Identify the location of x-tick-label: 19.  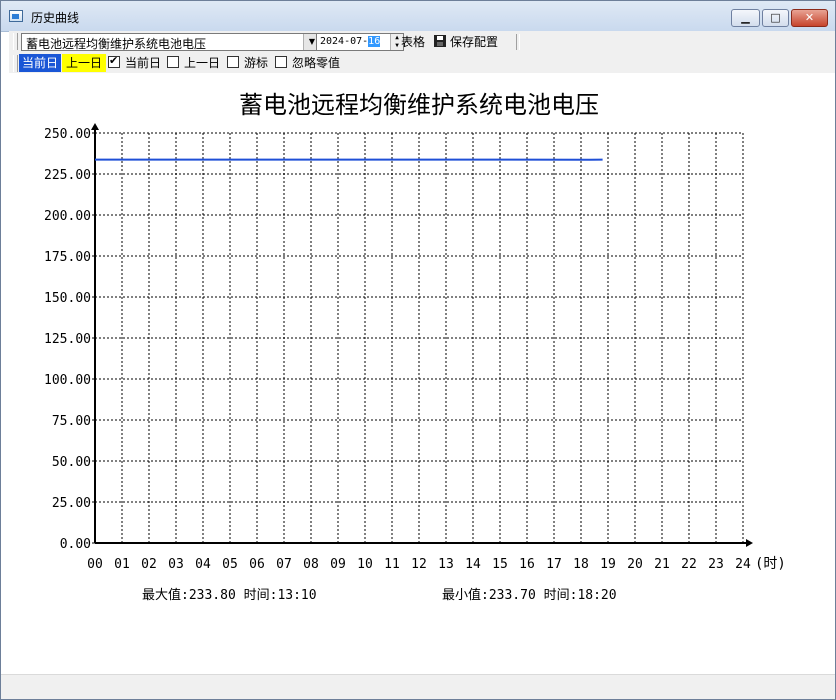
(608, 564).